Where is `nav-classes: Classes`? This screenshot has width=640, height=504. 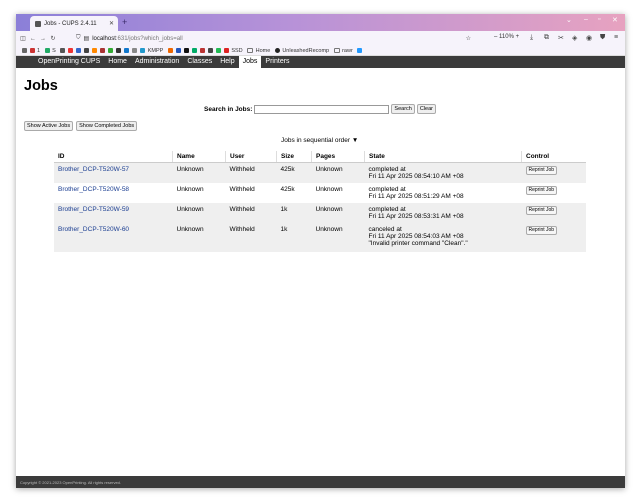 nav-classes: Classes is located at coordinates (199, 62).